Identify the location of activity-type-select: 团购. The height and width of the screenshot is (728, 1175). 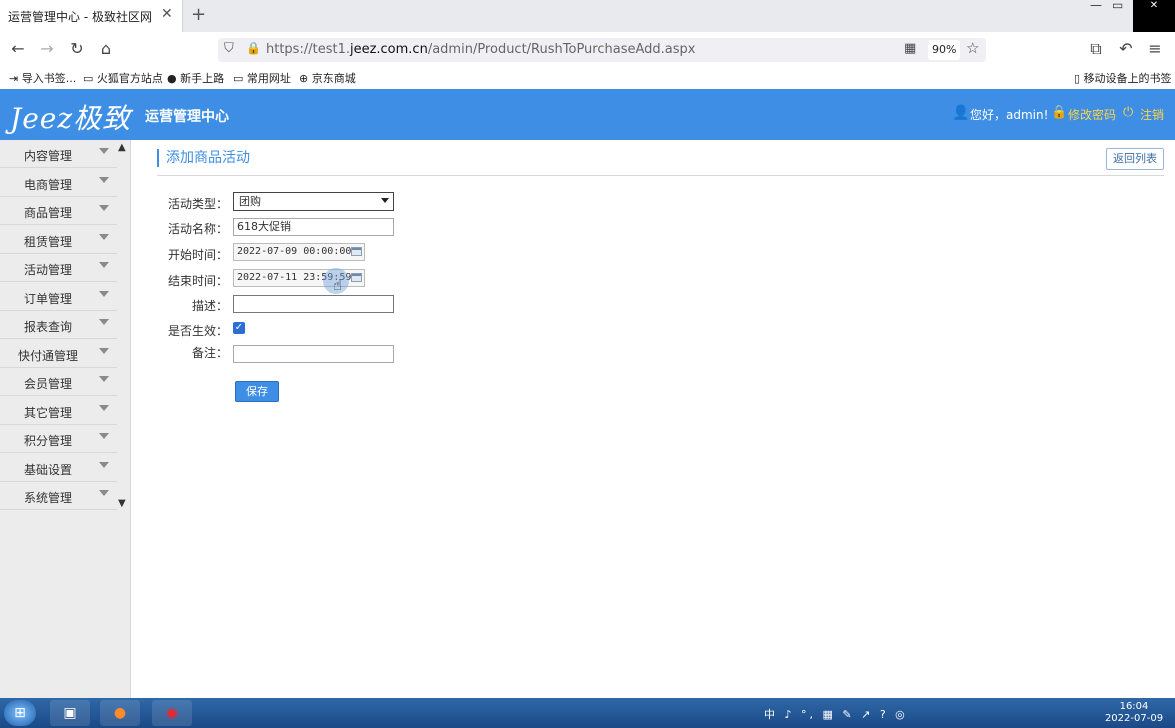
(313, 201).